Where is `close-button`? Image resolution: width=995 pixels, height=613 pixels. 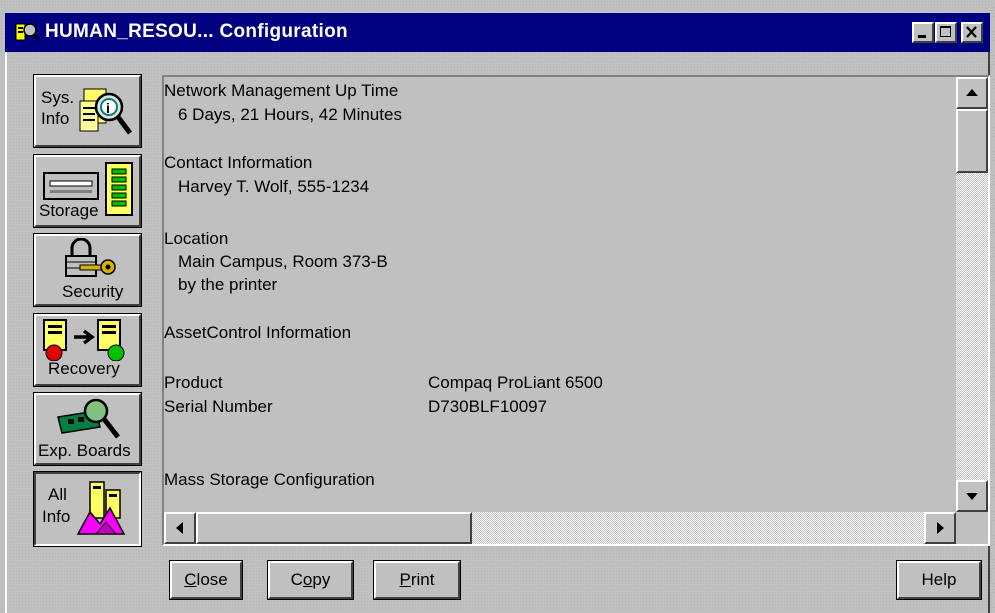 close-button is located at coordinates (972, 32).